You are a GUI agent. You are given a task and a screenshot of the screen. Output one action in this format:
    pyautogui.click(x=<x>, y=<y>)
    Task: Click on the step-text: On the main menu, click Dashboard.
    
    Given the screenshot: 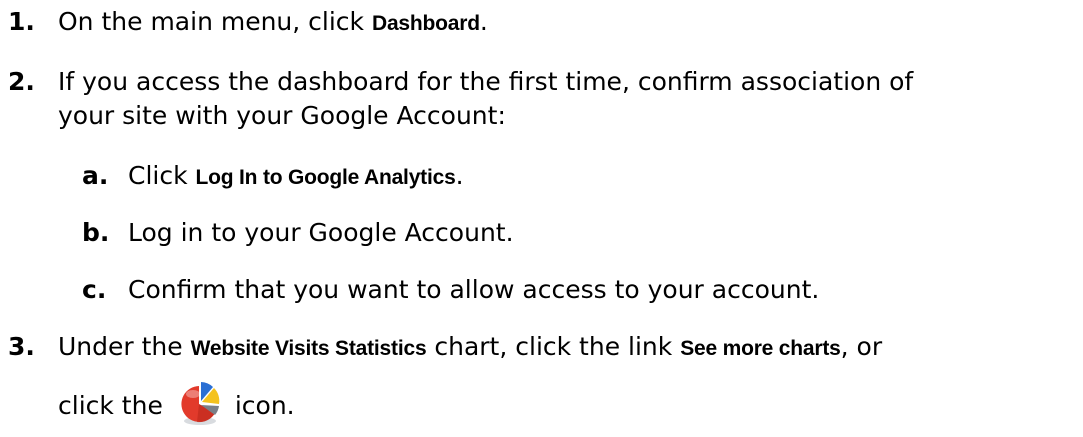 What is the action you would take?
    pyautogui.click(x=273, y=23)
    